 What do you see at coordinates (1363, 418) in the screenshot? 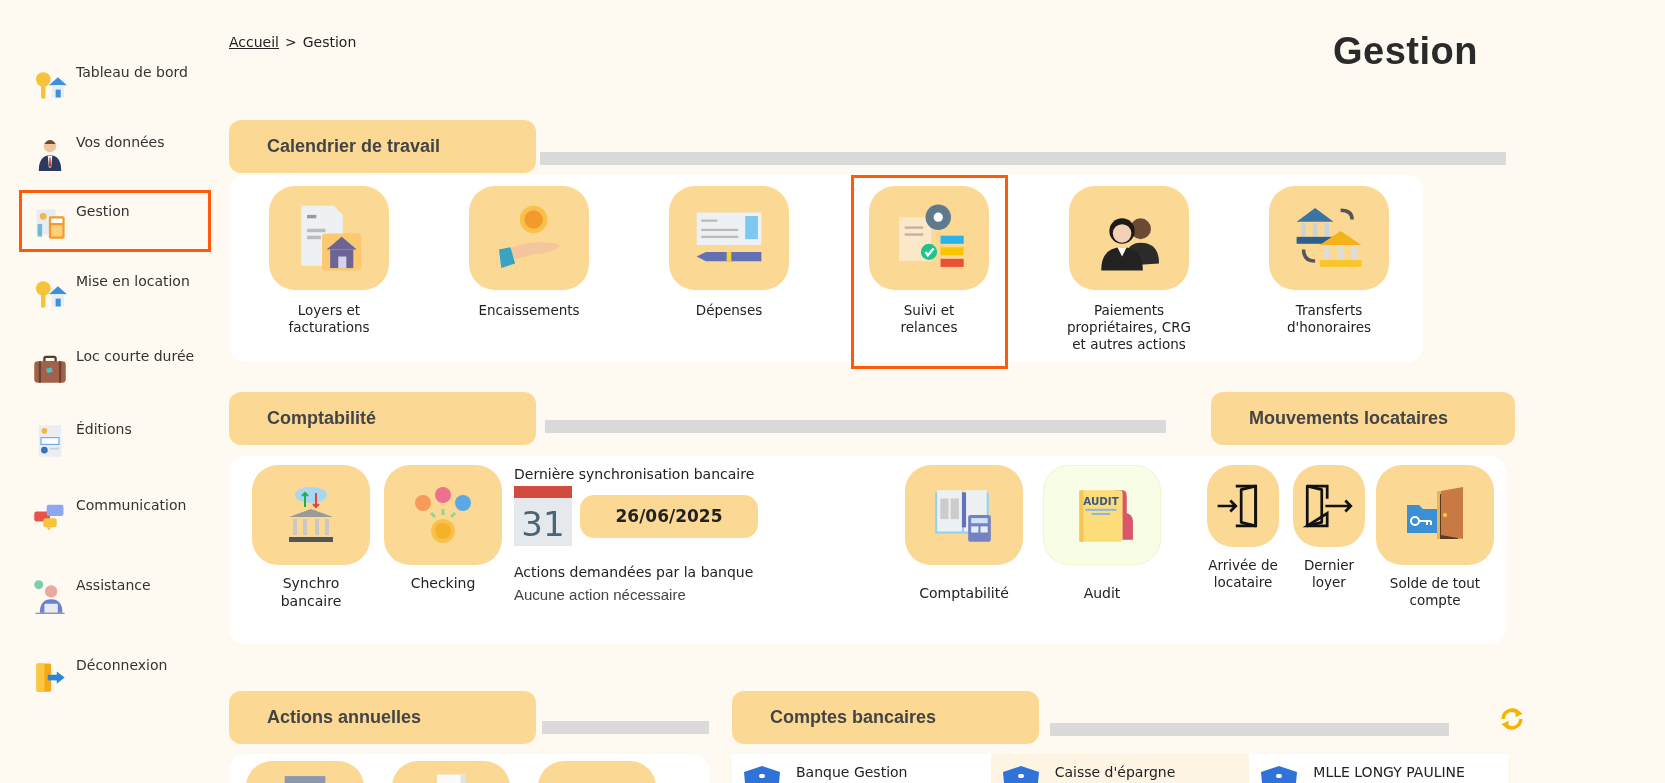
I see `section-header: Mouvements locataires` at bounding box center [1363, 418].